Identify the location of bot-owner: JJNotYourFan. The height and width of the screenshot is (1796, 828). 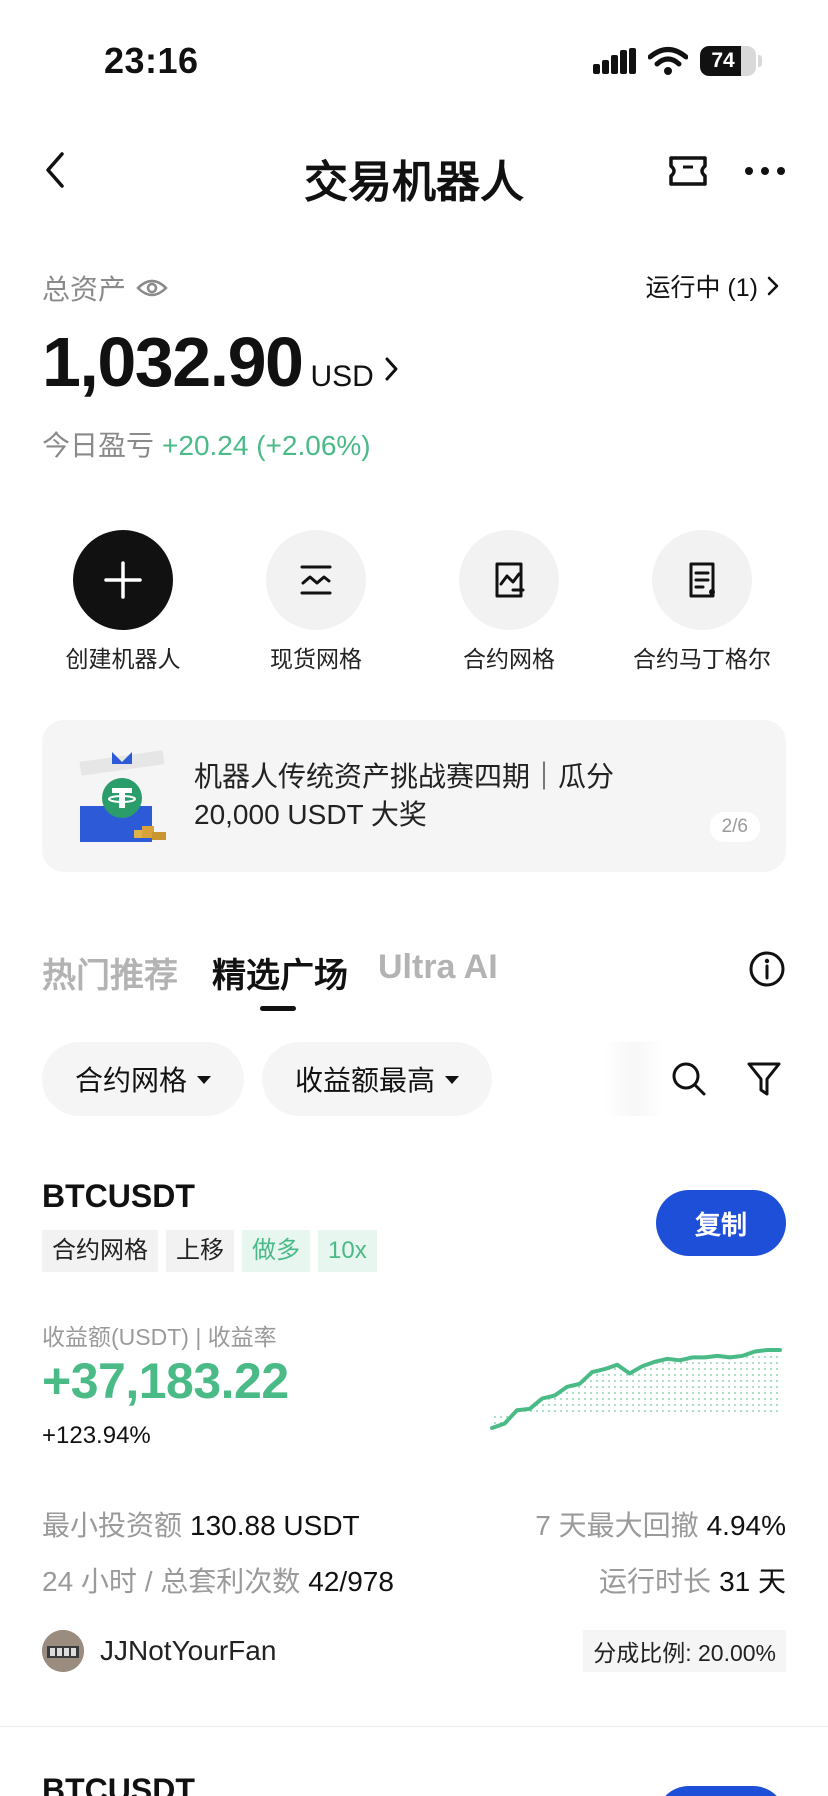
(159, 1651).